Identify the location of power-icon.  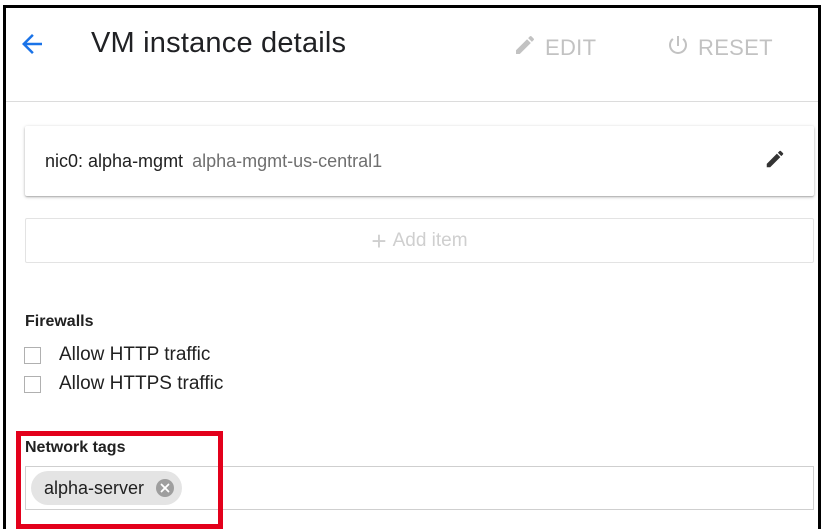
(682, 48).